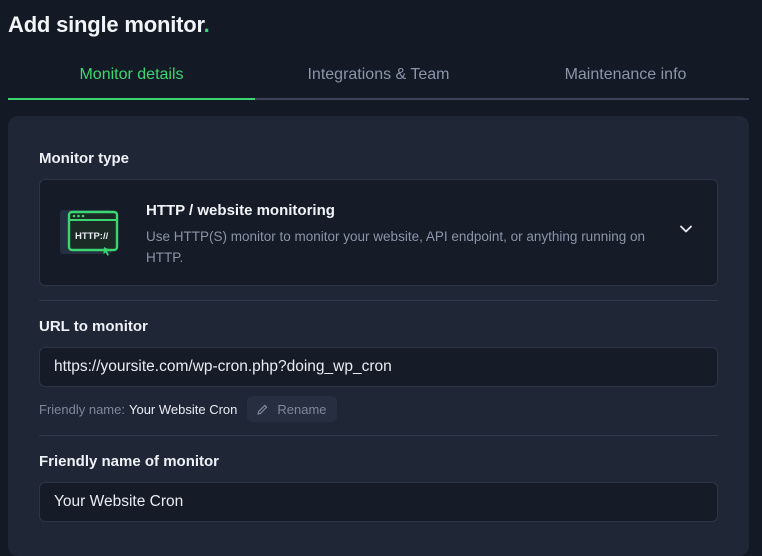  What do you see at coordinates (262, 409) in the screenshot?
I see `pencil-icon` at bounding box center [262, 409].